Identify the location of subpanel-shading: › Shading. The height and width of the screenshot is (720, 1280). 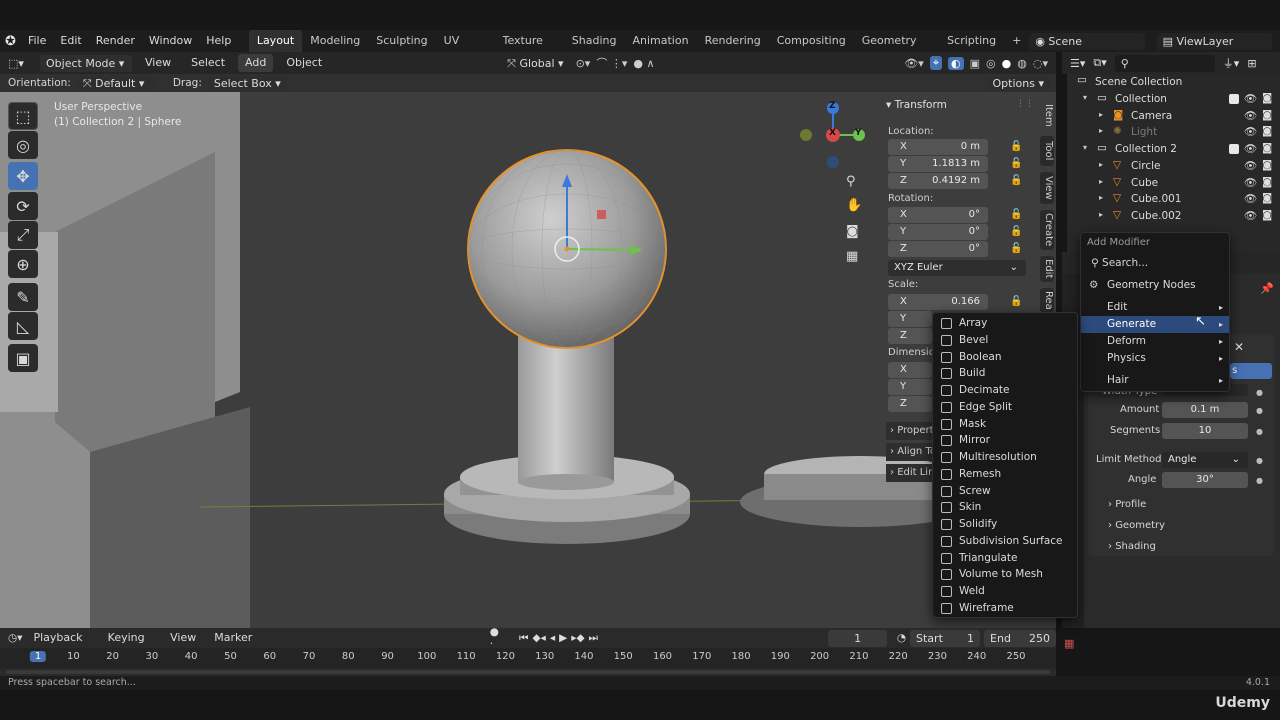
(1132, 546).